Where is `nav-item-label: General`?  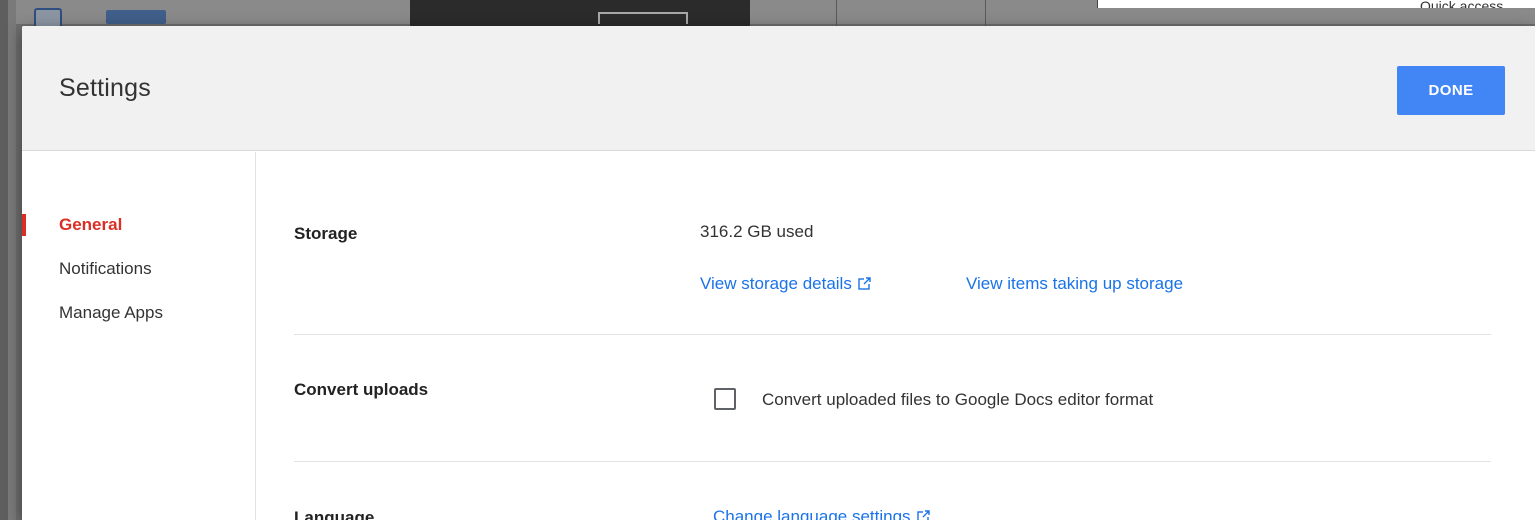 nav-item-label: General is located at coordinates (91, 224).